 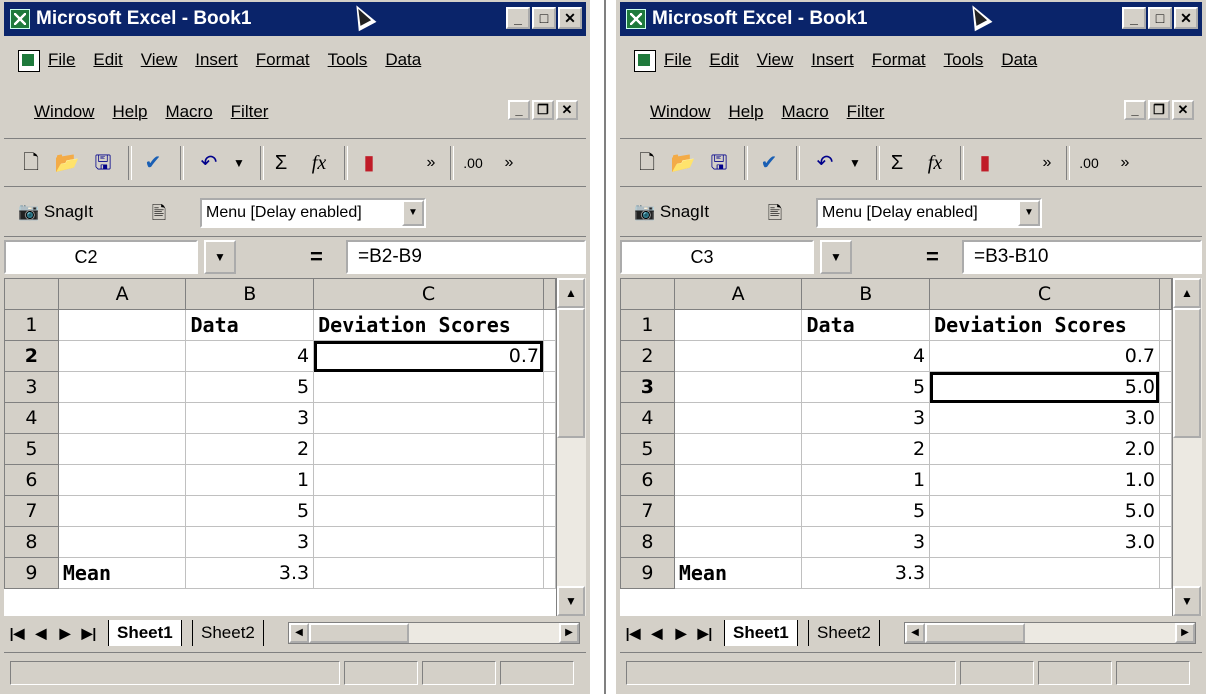 What do you see at coordinates (571, 447) in the screenshot?
I see `vertical-scrollbar: ▲ ▼` at bounding box center [571, 447].